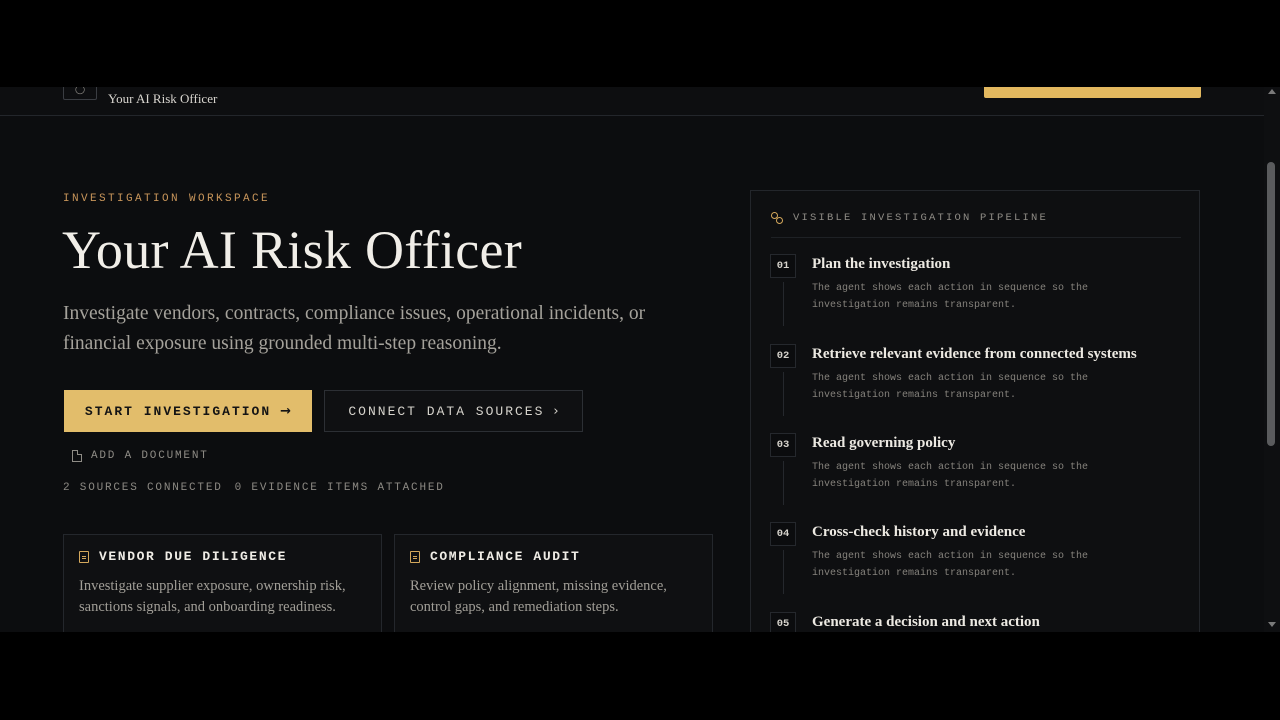  What do you see at coordinates (919, 532) in the screenshot?
I see `step-title: Cross-check history and evidence` at bounding box center [919, 532].